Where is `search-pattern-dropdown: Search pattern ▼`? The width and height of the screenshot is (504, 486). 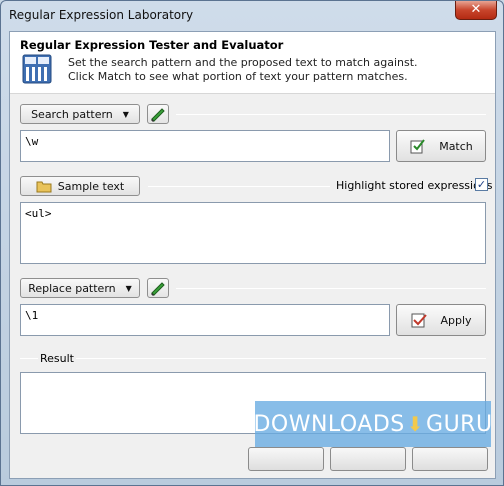
search-pattern-dropdown: Search pattern ▼ is located at coordinates (80, 114).